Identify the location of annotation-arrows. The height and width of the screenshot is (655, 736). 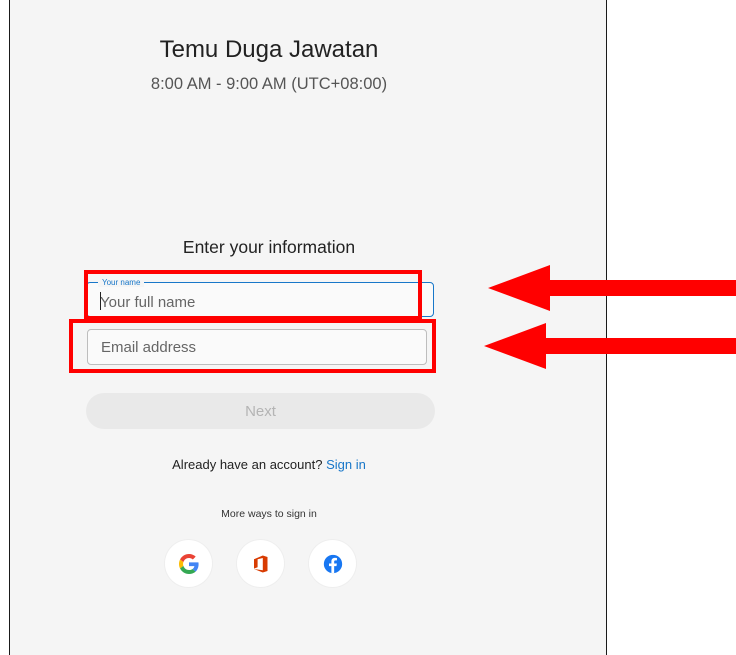
(610, 317).